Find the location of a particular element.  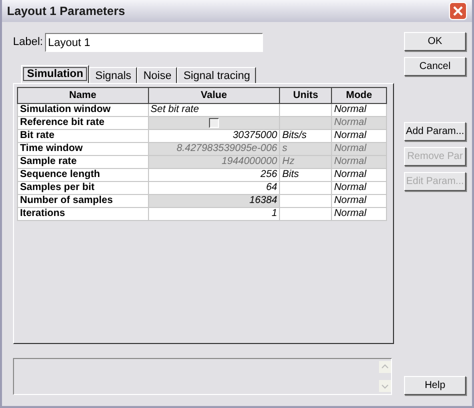

table-cell: Hz is located at coordinates (306, 162).